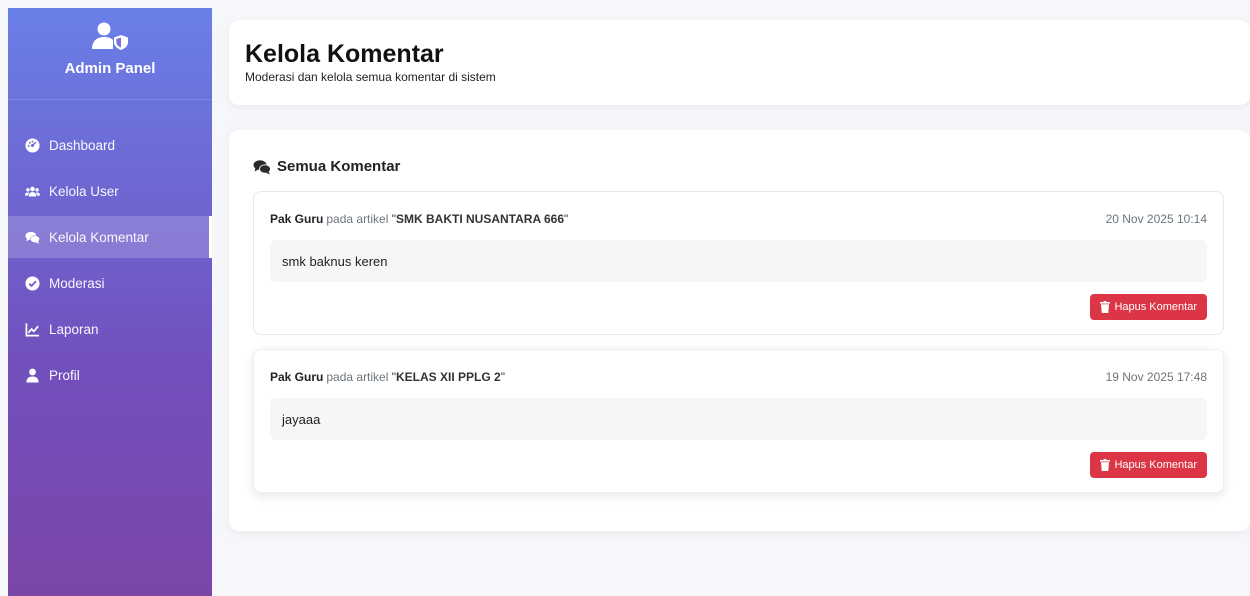 The width and height of the screenshot is (1250, 596). What do you see at coordinates (82, 145) in the screenshot?
I see `sidebar-item-label: Dashboard` at bounding box center [82, 145].